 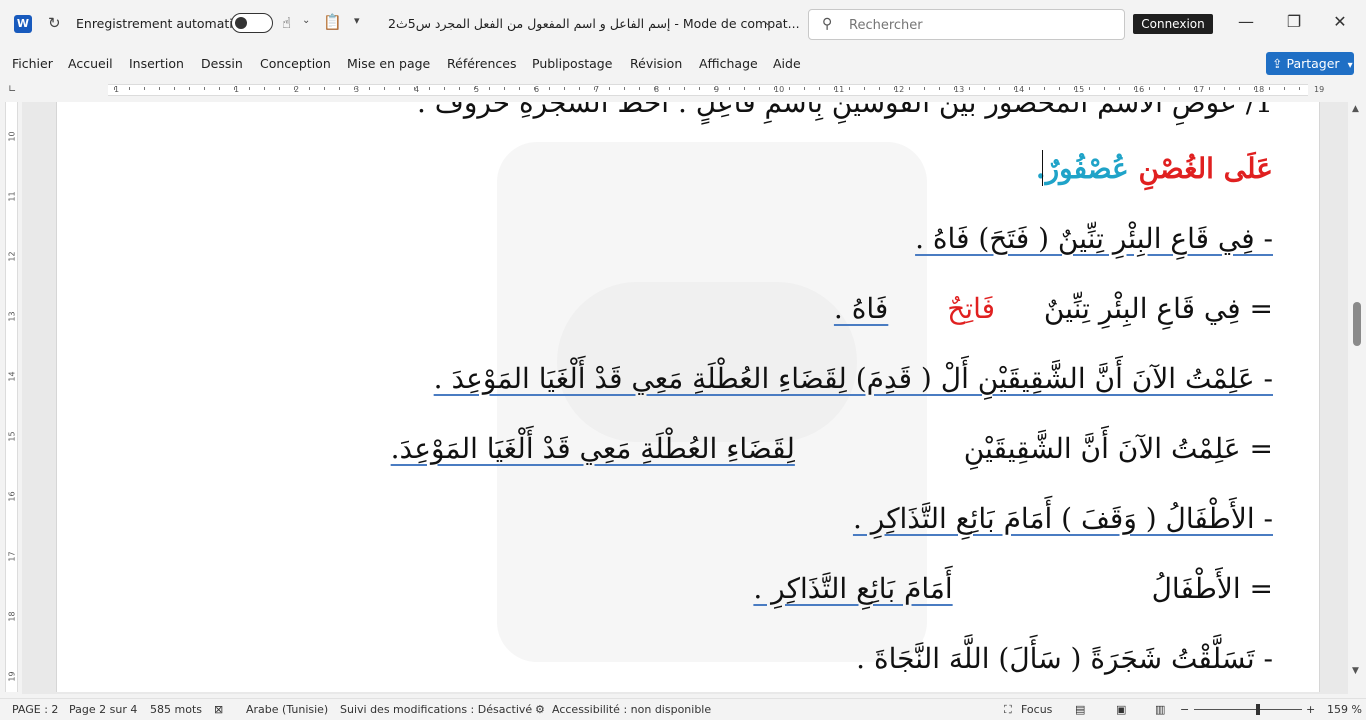 What do you see at coordinates (1248, 709) in the screenshot?
I see `zoom-slider` at bounding box center [1248, 709].